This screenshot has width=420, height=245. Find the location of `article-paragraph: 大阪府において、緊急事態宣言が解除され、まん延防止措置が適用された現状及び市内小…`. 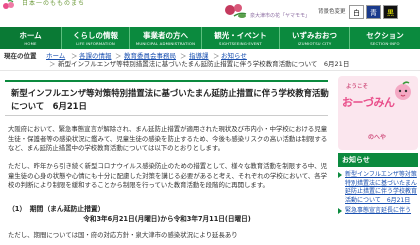

article-paragraph: 大阪府において、緊急事態宣言が解除され、まん延防止措置が適用された現状及び市内小… is located at coordinates (168, 139).